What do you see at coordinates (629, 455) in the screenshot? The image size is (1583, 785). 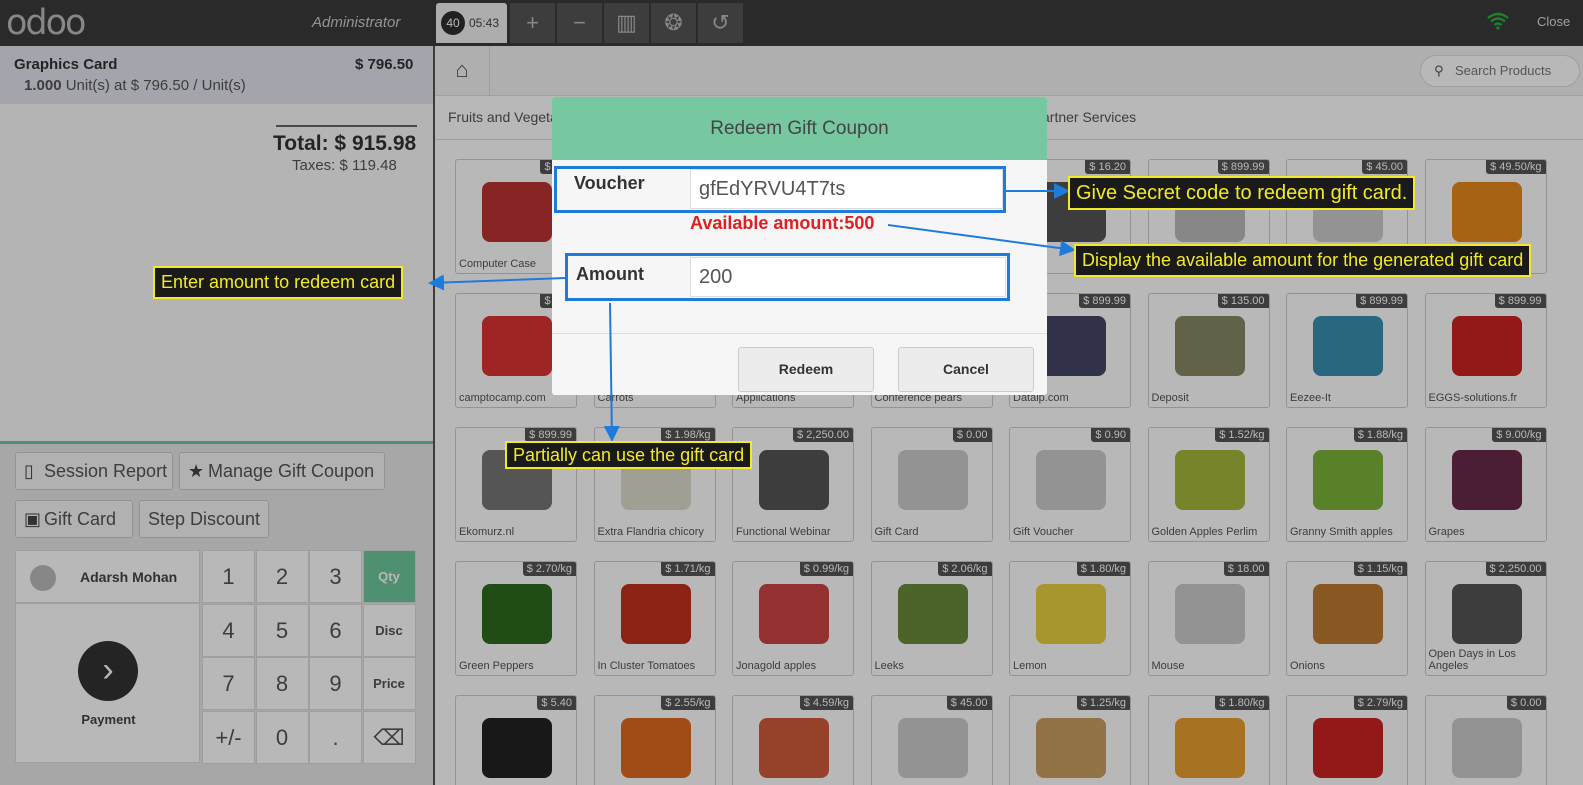 I see `annotation-partial: Partially can use the gift card` at bounding box center [629, 455].